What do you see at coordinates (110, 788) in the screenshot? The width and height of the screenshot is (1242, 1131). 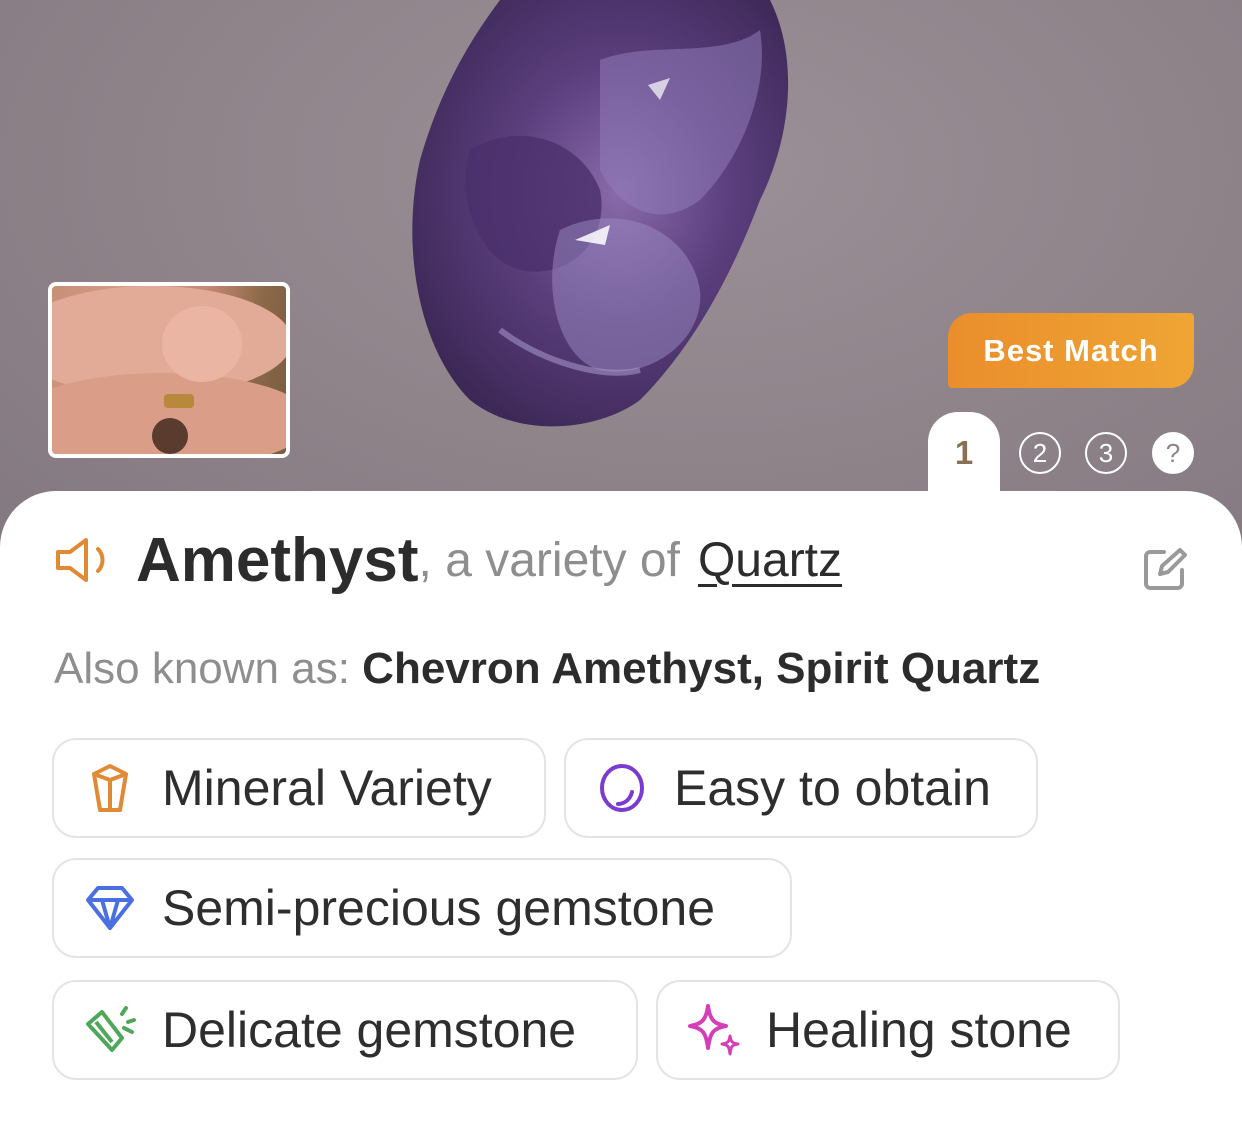 I see `crystal-icon` at bounding box center [110, 788].